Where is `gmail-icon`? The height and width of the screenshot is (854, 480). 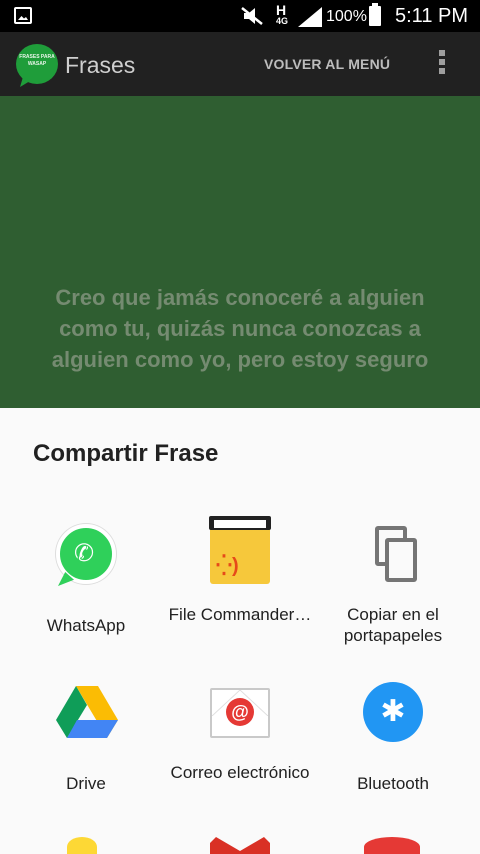 gmail-icon is located at coordinates (240, 845).